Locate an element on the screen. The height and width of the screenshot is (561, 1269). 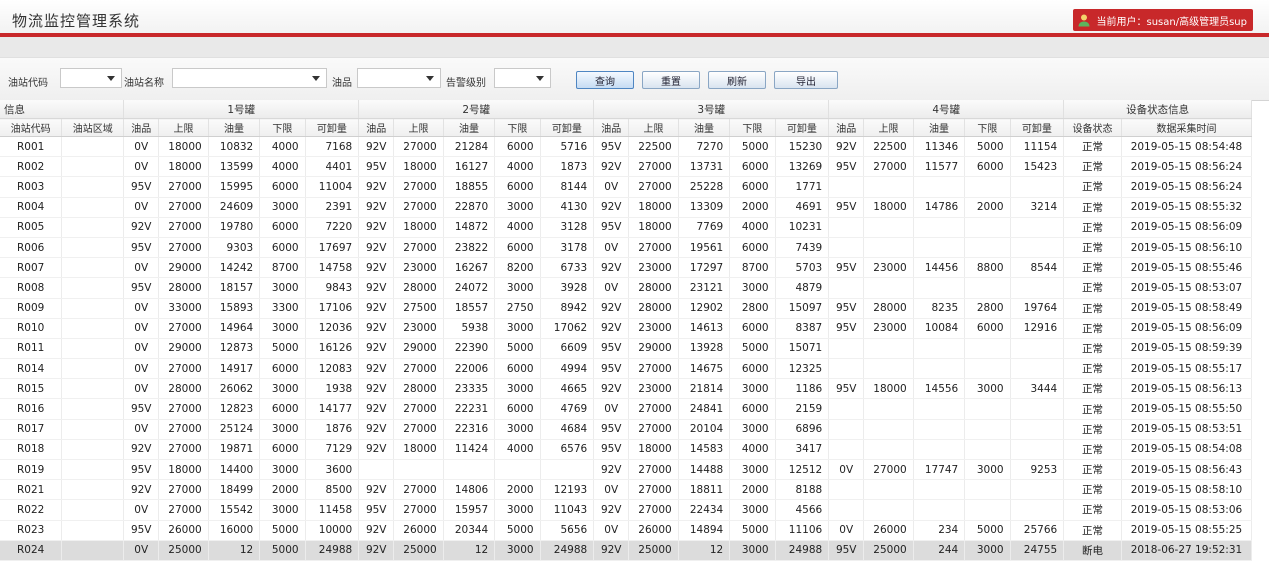
station-name-select is located at coordinates (249, 78).